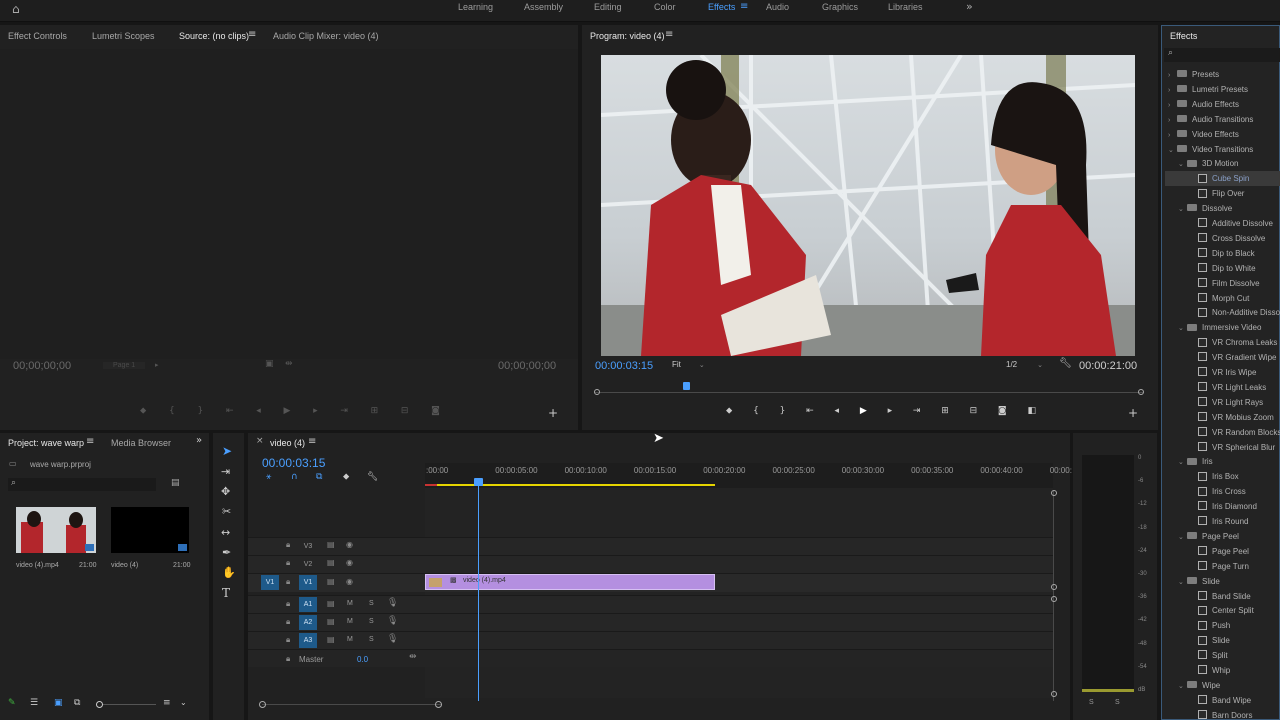 Image resolution: width=1280 pixels, height=720 pixels. What do you see at coordinates (905, 7) in the screenshot?
I see `workspace-libraries: Libraries` at bounding box center [905, 7].